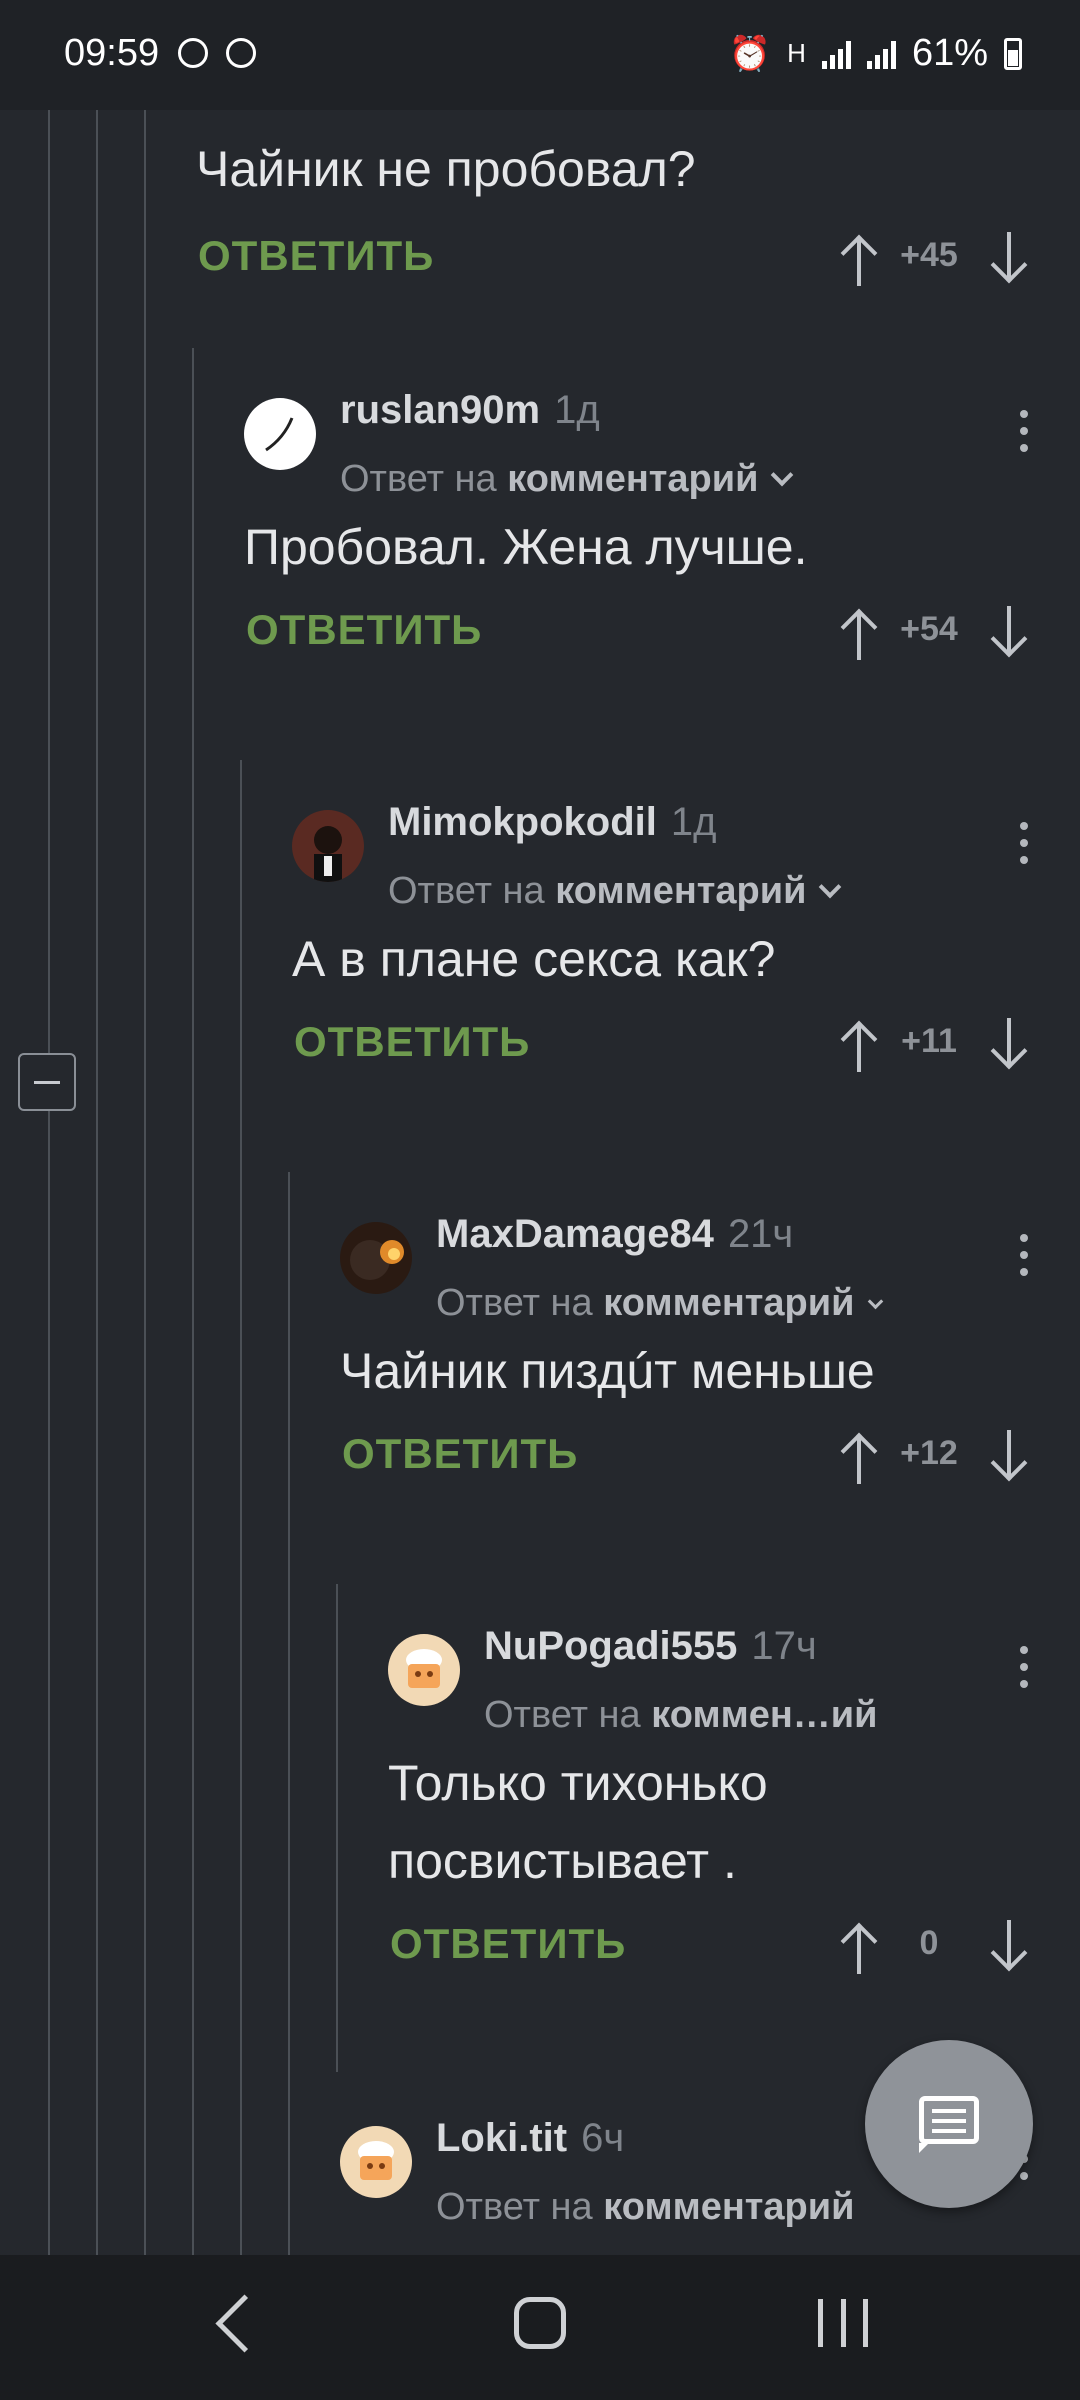  What do you see at coordinates (578, 1822) in the screenshot?
I see `comment-text: Только тихонько посвистывает .` at bounding box center [578, 1822].